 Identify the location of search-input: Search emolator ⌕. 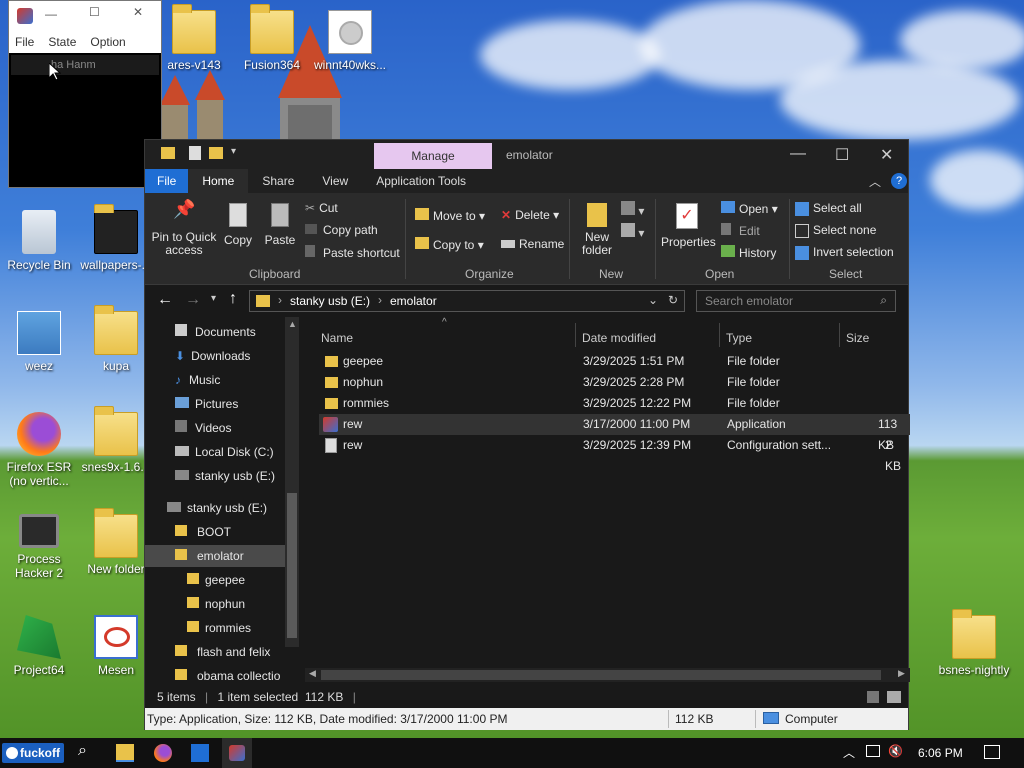
(796, 301).